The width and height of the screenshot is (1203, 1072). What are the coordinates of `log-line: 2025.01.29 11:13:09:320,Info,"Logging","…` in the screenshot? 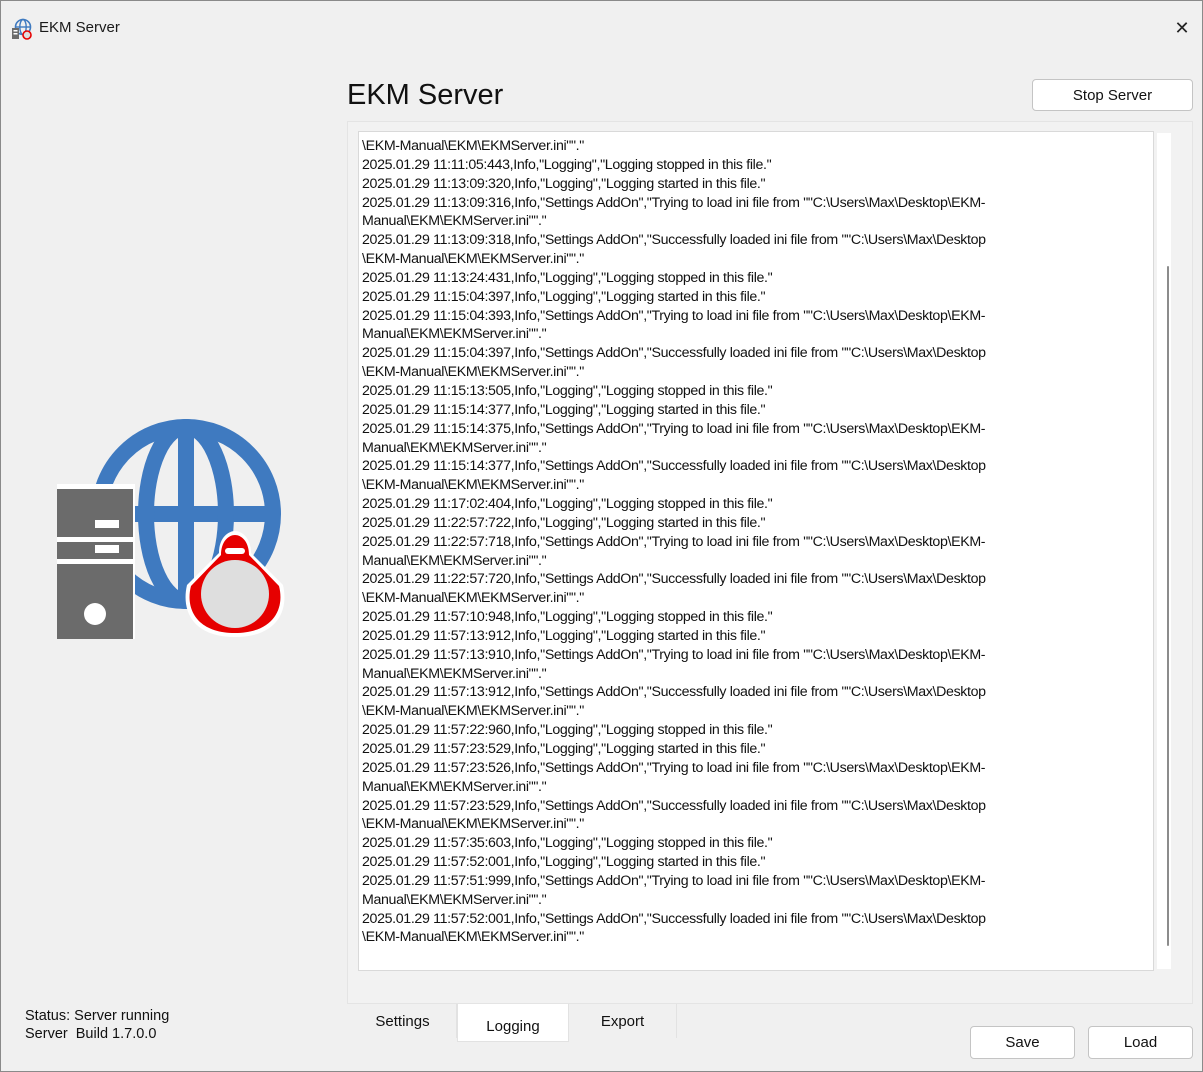 It's located at (564, 183).